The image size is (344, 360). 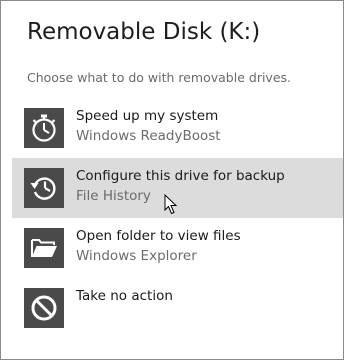 I want to click on option-subtitle: Windows ReadyBoost, so click(x=148, y=136).